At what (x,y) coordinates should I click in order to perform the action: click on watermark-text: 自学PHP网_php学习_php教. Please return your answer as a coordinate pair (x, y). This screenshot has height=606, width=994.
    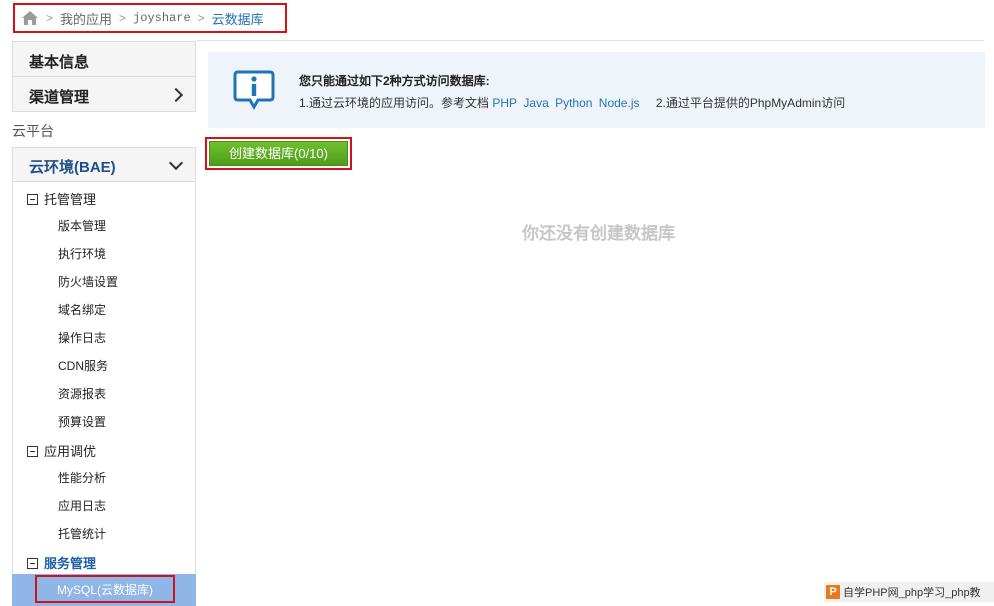
    Looking at the image, I should click on (912, 593).